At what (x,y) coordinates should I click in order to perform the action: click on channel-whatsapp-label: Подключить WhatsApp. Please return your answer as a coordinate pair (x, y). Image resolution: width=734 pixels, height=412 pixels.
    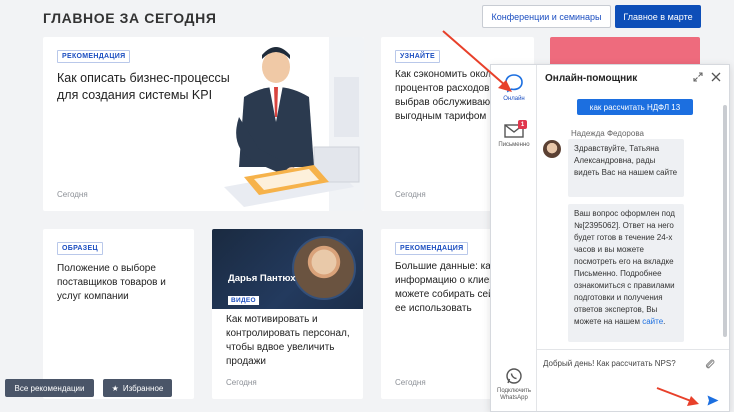
    Looking at the image, I should click on (514, 394).